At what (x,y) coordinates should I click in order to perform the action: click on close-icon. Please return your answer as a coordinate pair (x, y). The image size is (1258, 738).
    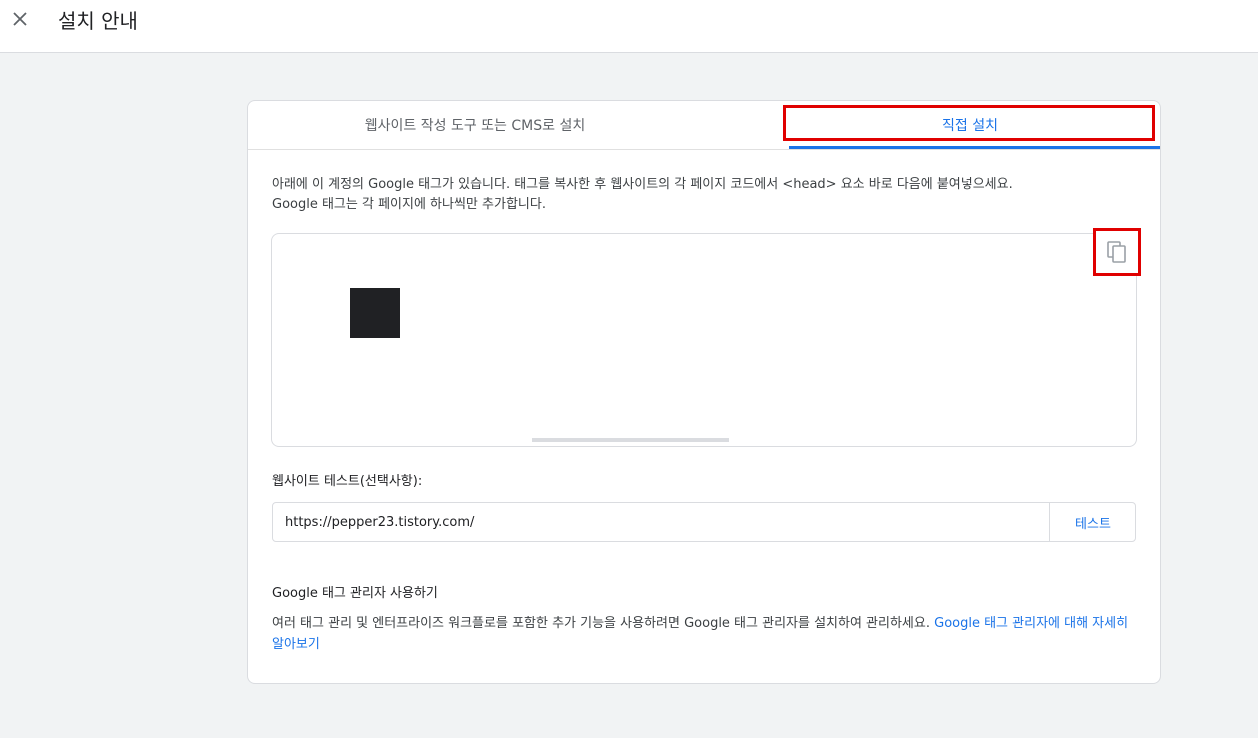
    Looking at the image, I should click on (20, 19).